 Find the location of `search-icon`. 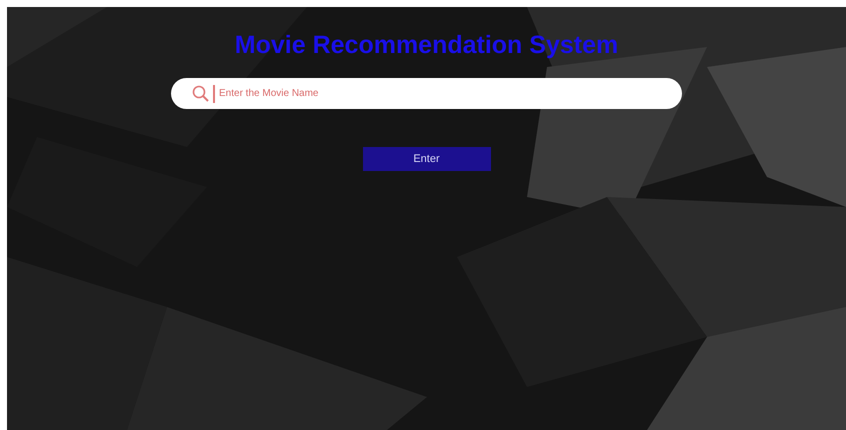

search-icon is located at coordinates (201, 93).